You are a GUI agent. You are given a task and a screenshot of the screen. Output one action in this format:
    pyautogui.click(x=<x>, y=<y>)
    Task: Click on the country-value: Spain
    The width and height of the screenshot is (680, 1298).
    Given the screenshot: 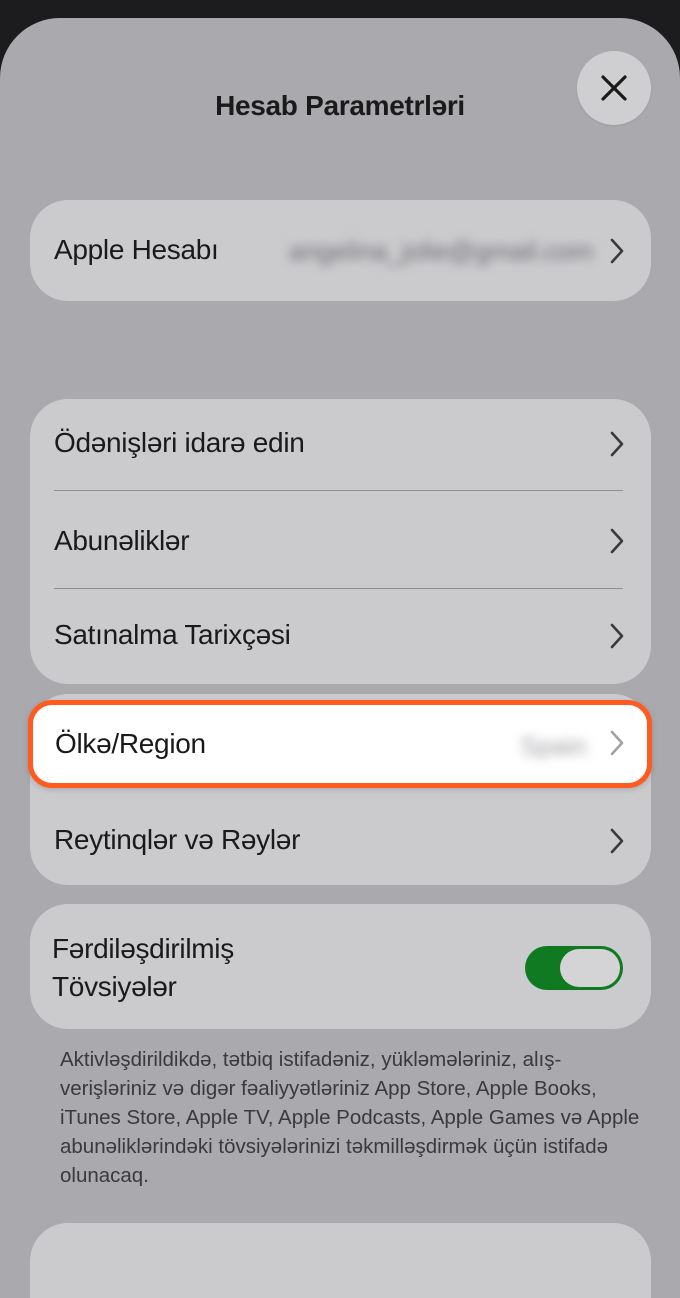 What is the action you would take?
    pyautogui.click(x=554, y=746)
    